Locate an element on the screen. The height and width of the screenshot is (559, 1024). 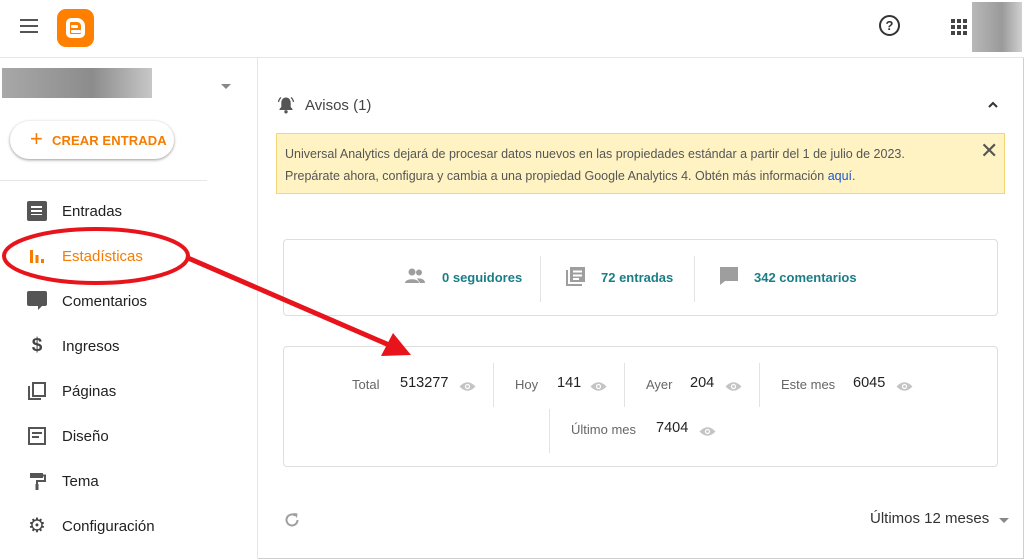
sidebar-item-paginas: Páginas is located at coordinates (120, 391).